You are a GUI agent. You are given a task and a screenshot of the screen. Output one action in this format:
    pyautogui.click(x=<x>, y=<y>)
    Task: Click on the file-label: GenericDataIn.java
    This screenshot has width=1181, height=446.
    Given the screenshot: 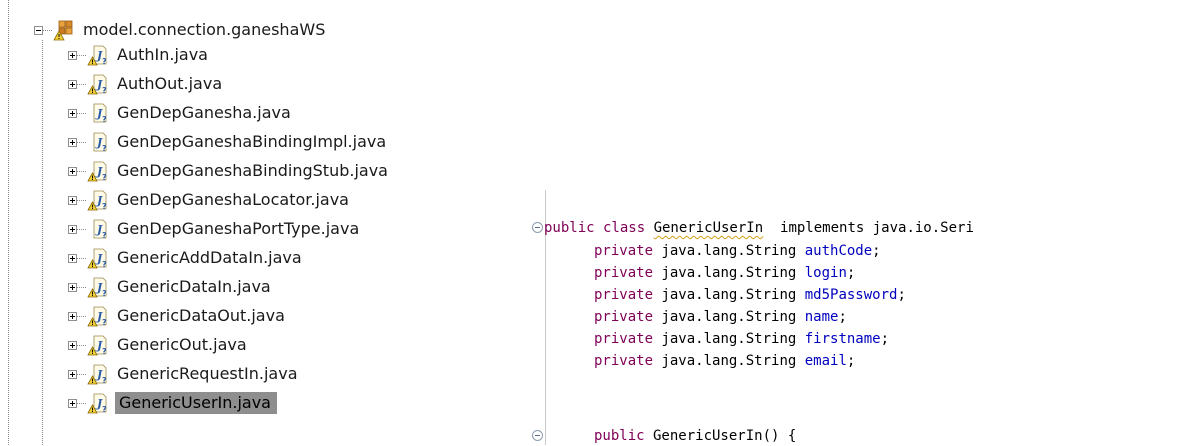 What is the action you would take?
    pyautogui.click(x=194, y=286)
    